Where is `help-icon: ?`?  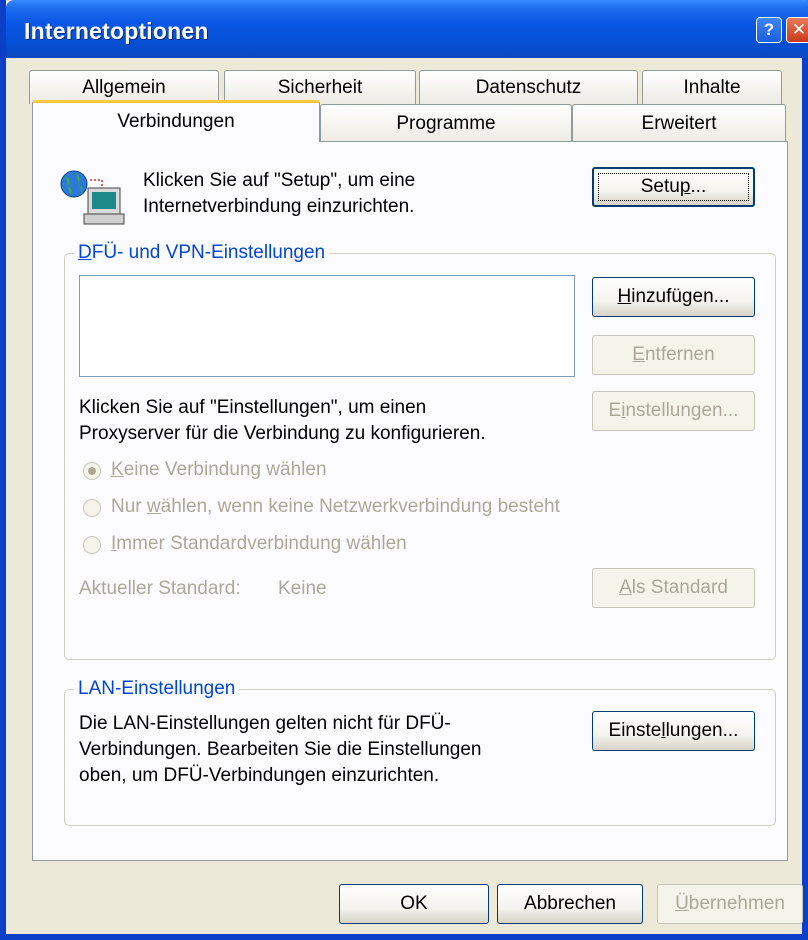 help-icon: ? is located at coordinates (769, 29).